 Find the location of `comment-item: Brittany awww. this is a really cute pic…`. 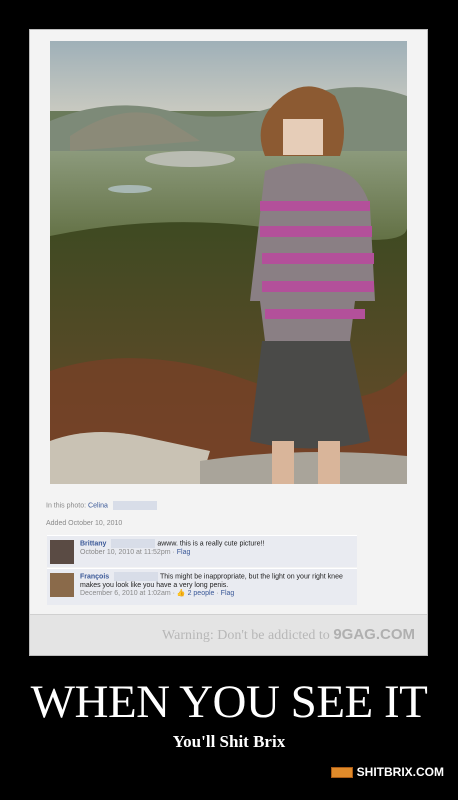

comment-item: Brittany awww. this is a really cute pic… is located at coordinates (202, 551).